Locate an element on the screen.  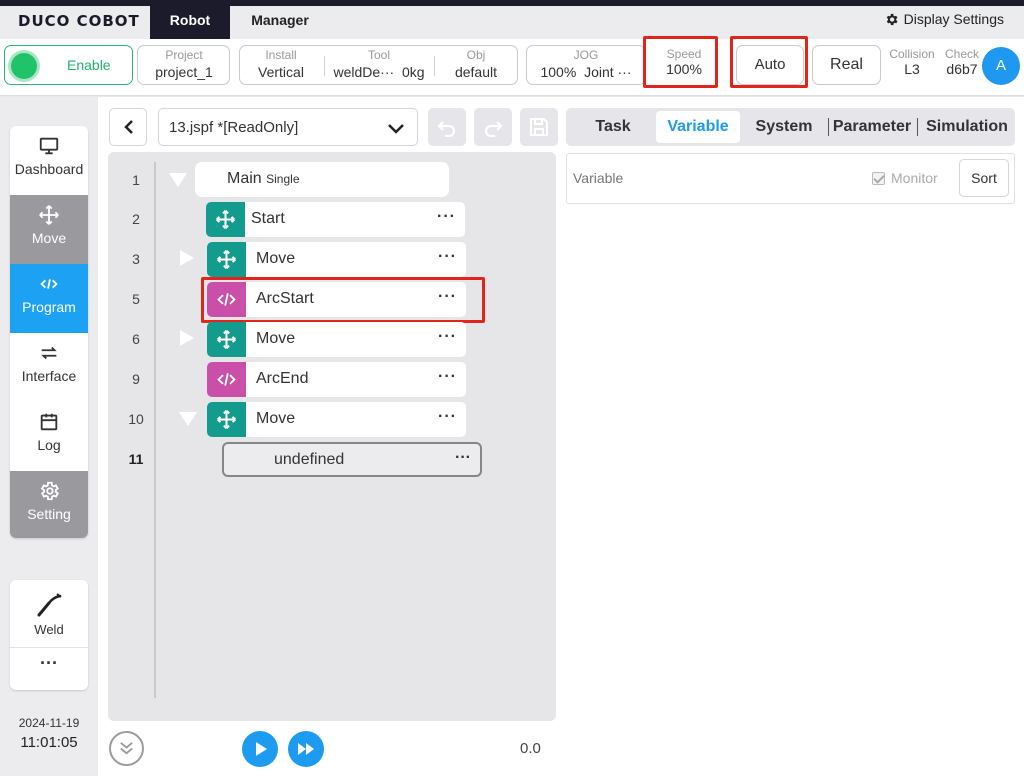
tree-node-main: Main Single is located at coordinates (322, 179).